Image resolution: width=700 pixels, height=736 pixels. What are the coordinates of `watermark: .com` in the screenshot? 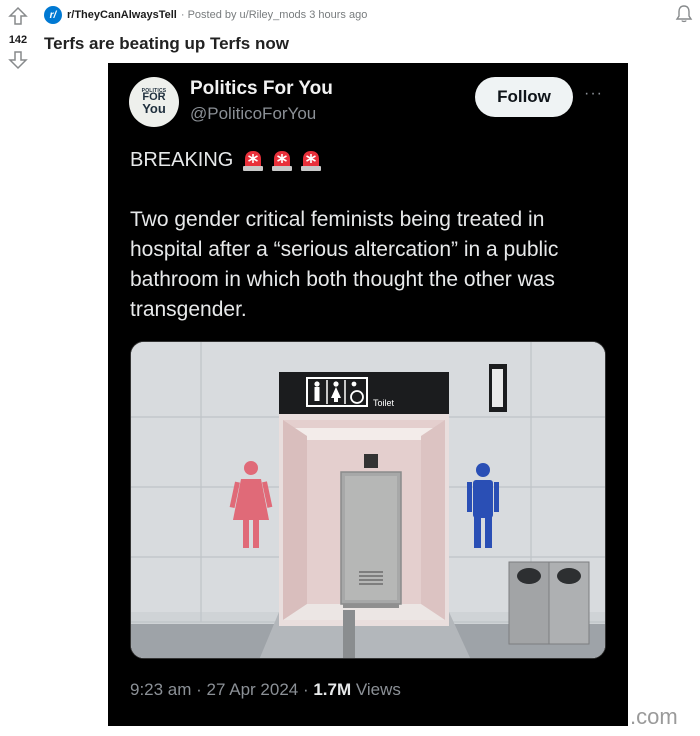 It's located at (654, 716).